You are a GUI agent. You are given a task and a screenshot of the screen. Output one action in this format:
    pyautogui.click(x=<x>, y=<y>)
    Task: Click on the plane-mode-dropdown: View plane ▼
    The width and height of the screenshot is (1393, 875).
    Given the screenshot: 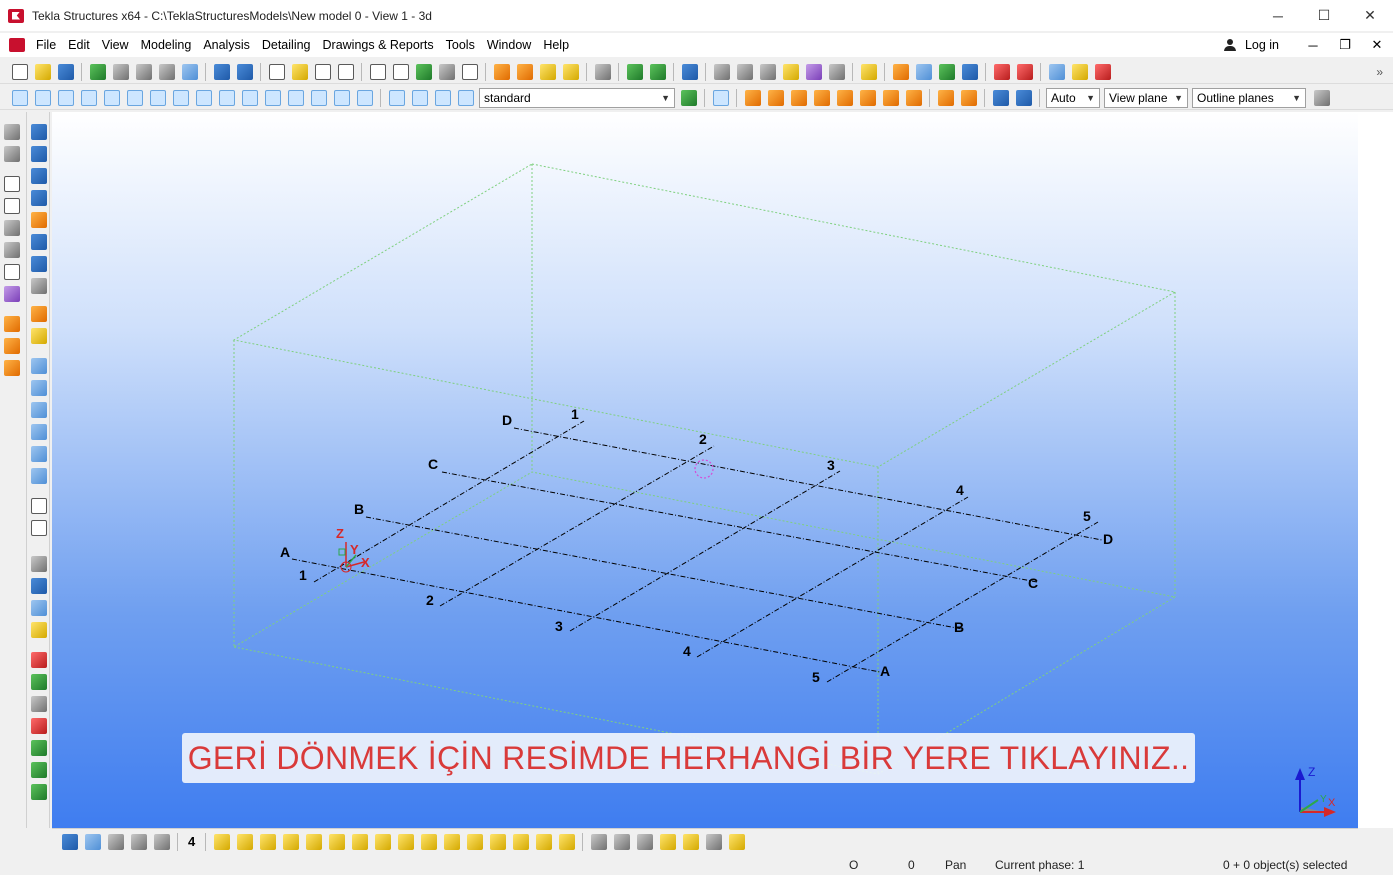 What is the action you would take?
    pyautogui.click(x=1146, y=97)
    